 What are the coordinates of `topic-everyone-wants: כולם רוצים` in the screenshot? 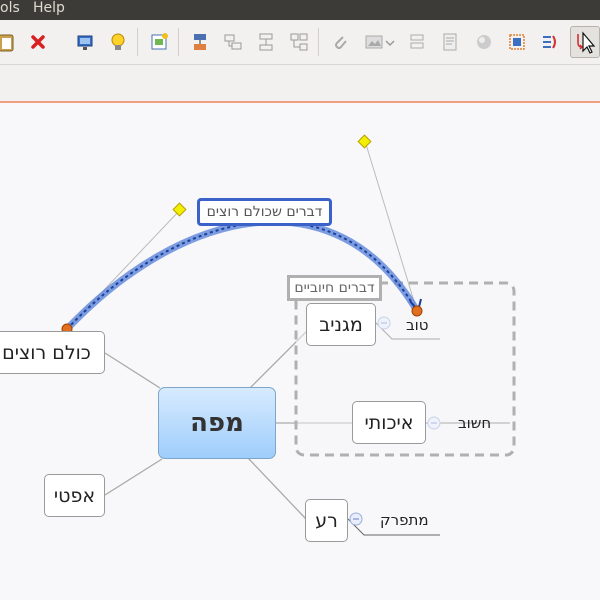 It's located at (52, 352).